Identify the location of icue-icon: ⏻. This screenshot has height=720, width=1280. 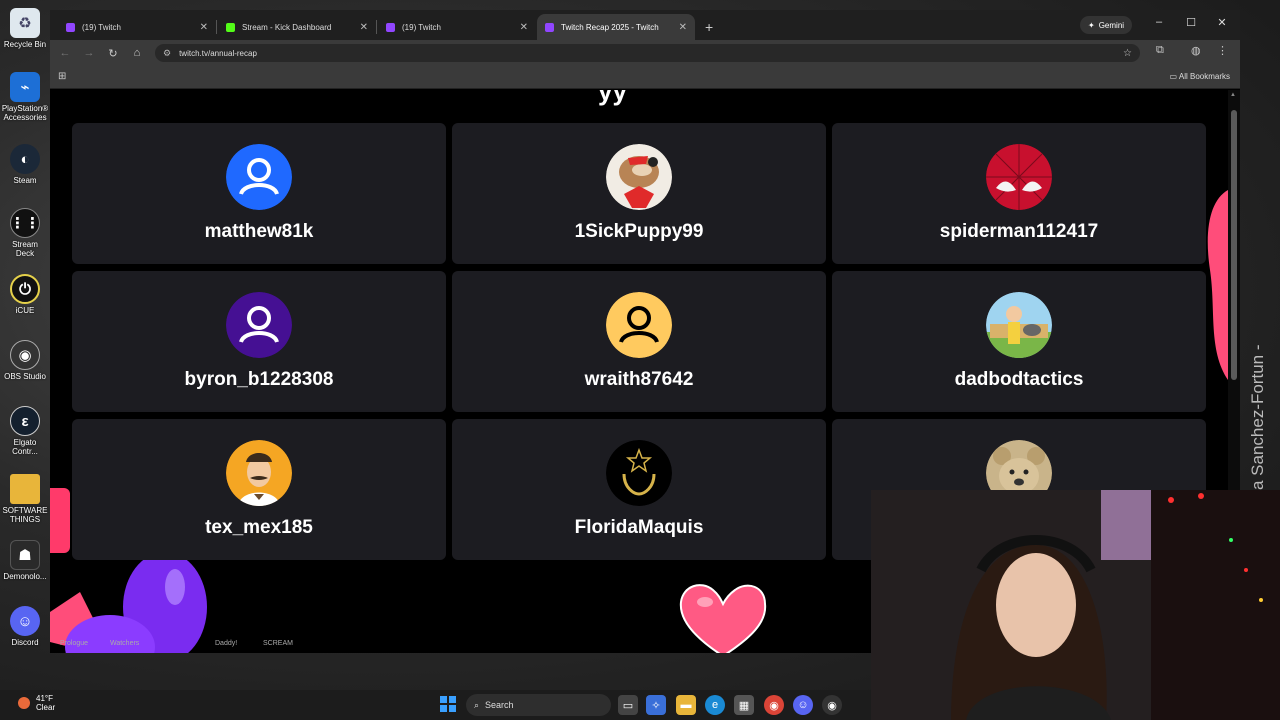
(25, 289).